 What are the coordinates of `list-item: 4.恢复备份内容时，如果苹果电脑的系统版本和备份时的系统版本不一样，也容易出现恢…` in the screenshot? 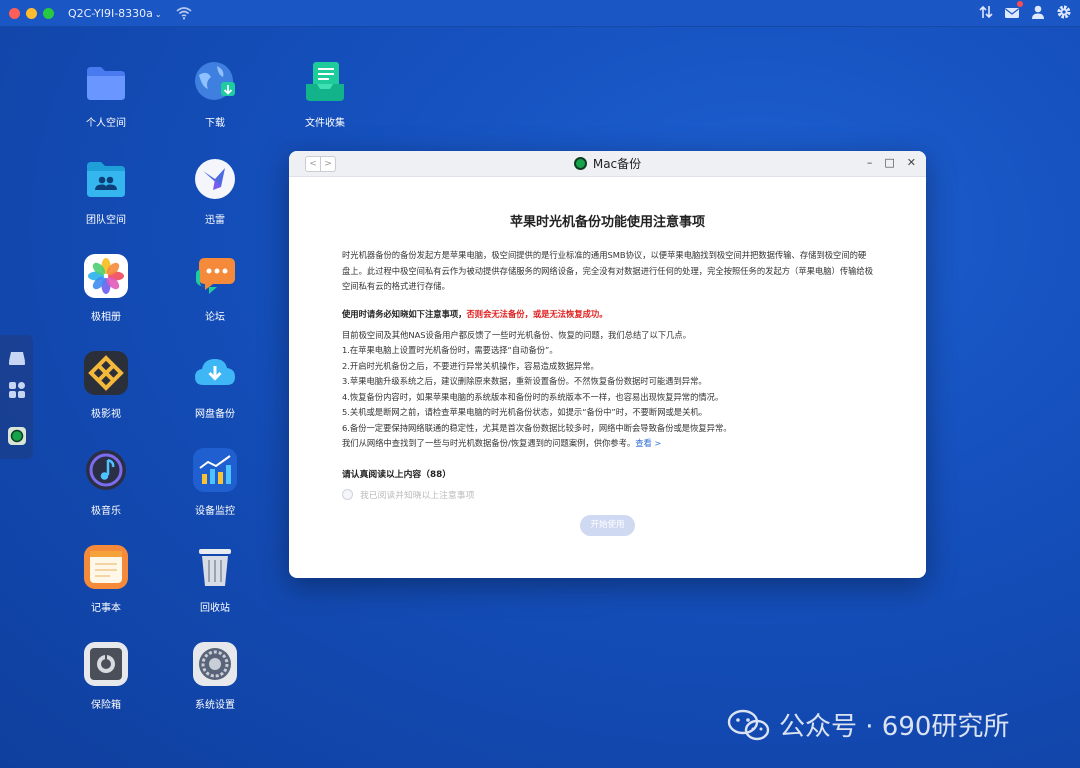 It's located at (533, 396).